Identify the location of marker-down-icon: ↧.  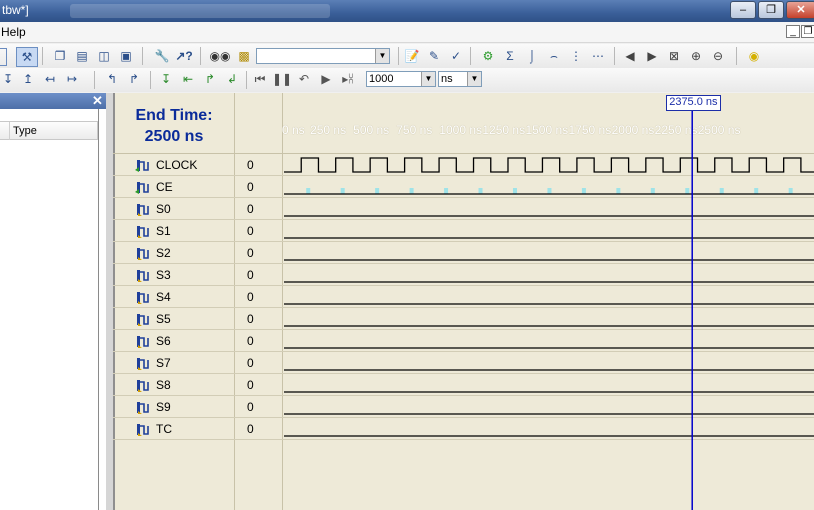
(8, 79).